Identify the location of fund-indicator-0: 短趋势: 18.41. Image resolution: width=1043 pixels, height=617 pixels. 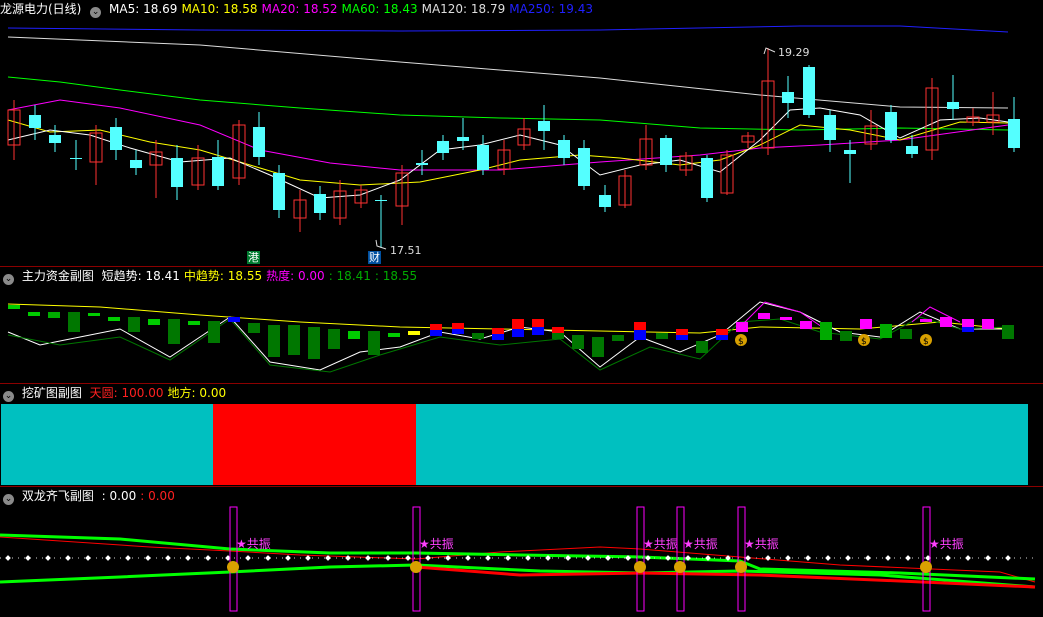
(140, 276).